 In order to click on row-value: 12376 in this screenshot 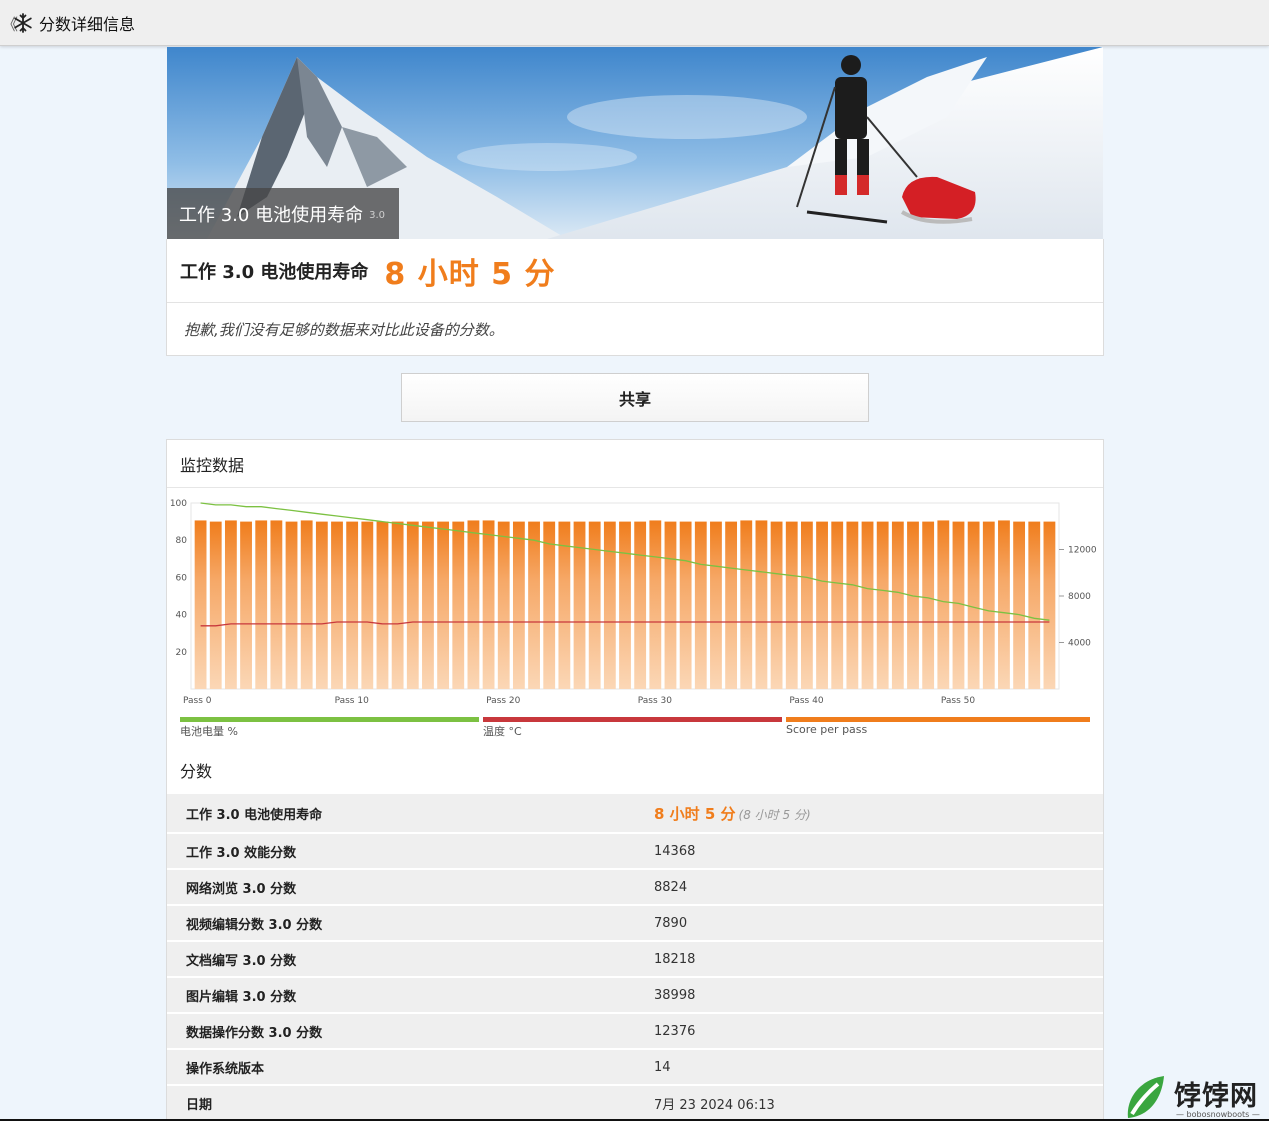, I will do `click(675, 1031)`.